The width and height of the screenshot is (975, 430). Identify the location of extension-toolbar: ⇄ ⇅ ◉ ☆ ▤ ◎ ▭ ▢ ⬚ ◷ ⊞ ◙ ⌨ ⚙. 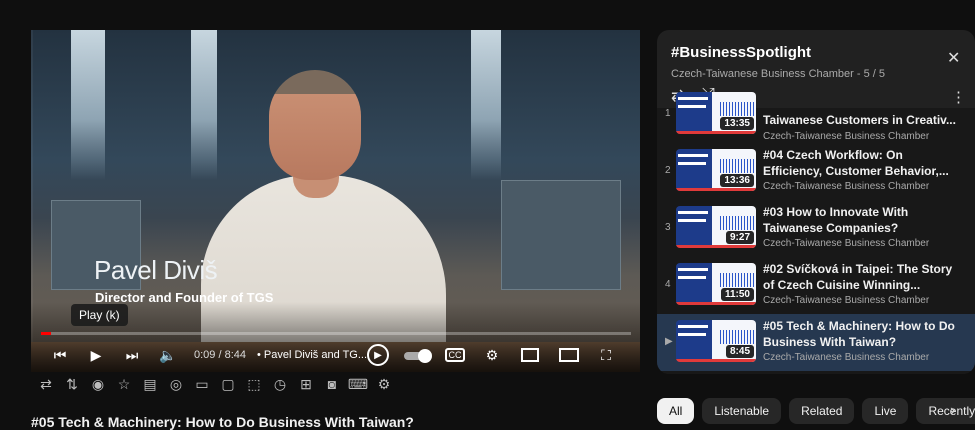
(215, 384).